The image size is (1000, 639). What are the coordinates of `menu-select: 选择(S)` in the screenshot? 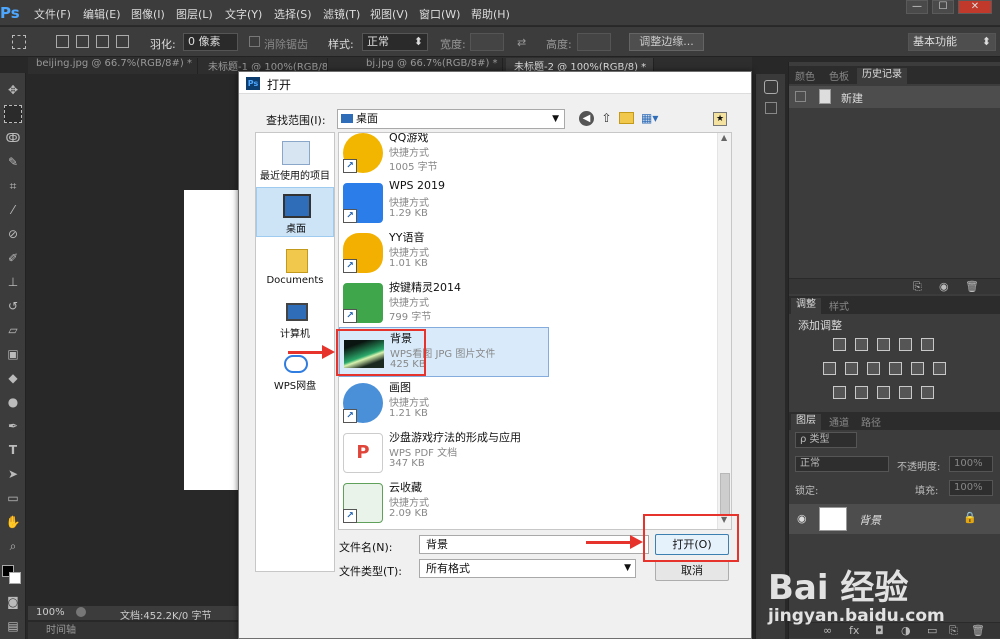 It's located at (293, 14).